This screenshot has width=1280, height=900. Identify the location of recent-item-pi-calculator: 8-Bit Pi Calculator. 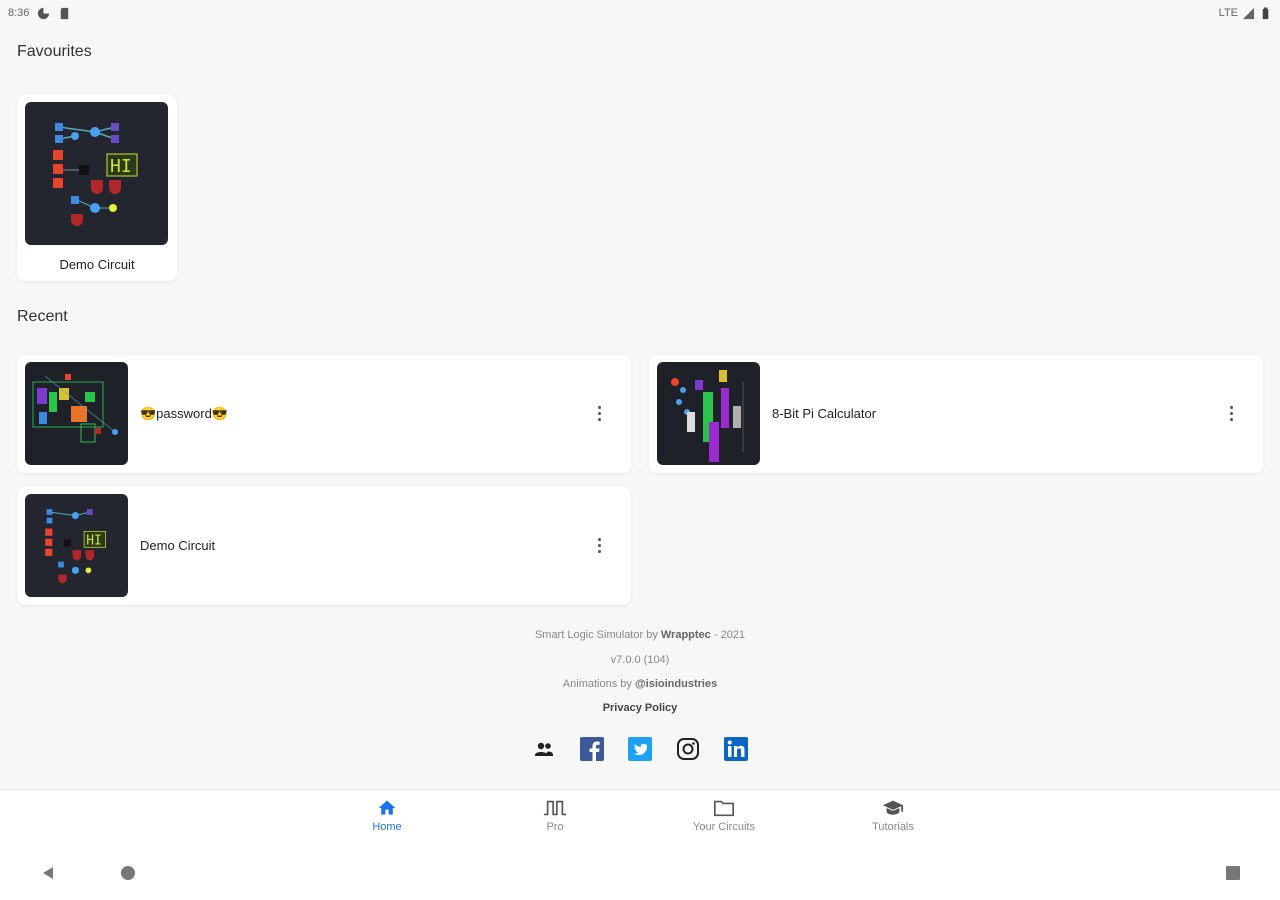
(956, 414).